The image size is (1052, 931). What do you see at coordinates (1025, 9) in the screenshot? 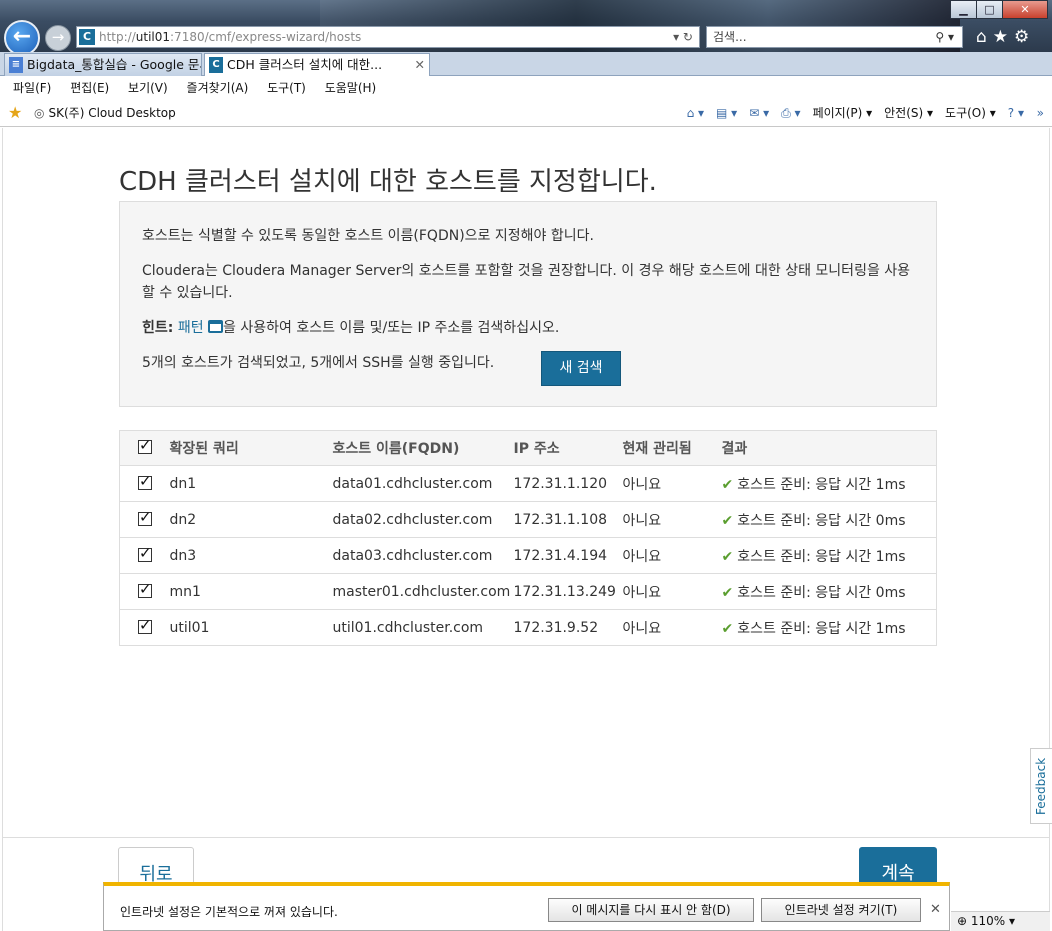
I see `close-window-button: ✕` at bounding box center [1025, 9].